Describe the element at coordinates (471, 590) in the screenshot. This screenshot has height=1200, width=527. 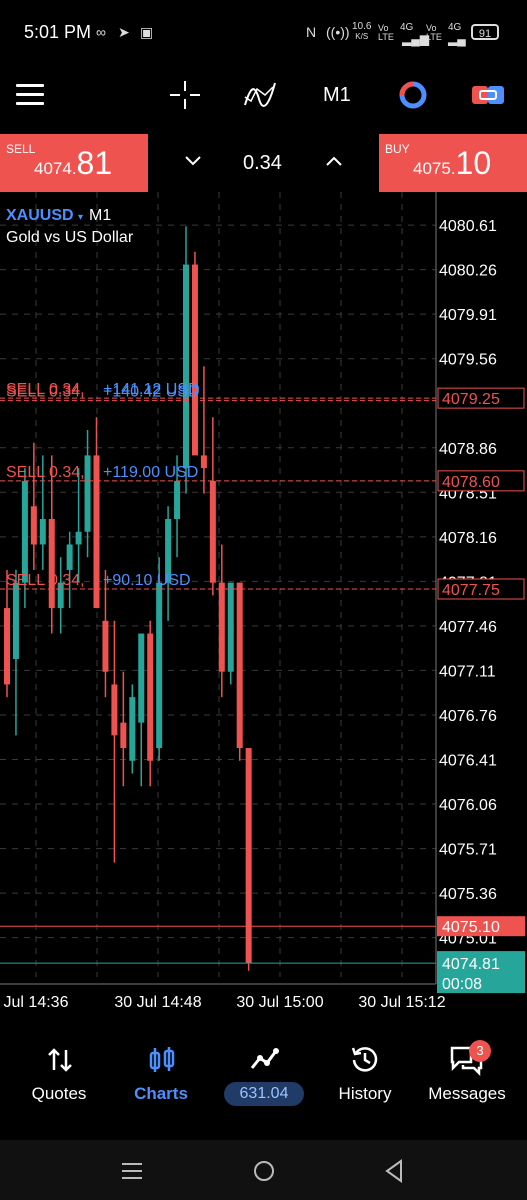
I see `position-price-label: 4077.75` at that location.